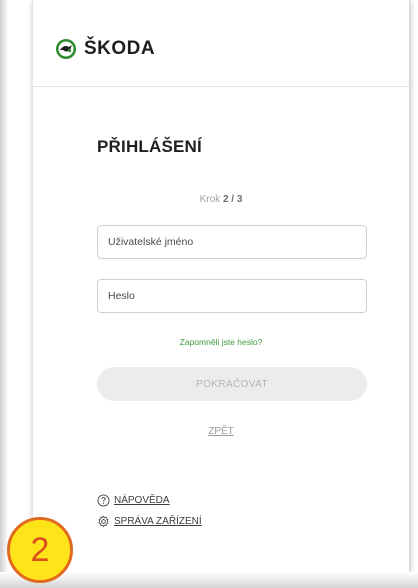 The height and width of the screenshot is (588, 418). Describe the element at coordinates (103, 521) in the screenshot. I see `gear-icon` at that location.